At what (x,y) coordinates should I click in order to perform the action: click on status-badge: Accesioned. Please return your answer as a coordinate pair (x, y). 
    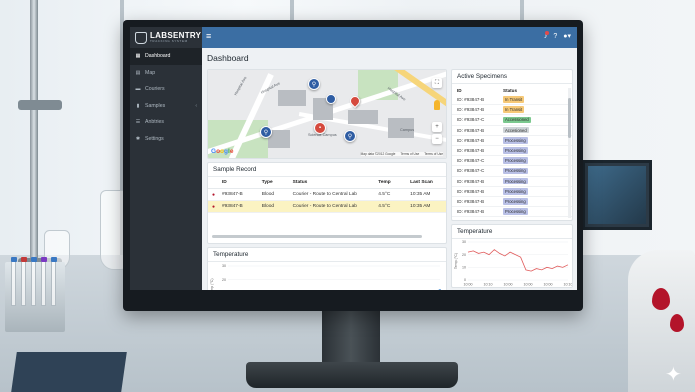
    Looking at the image, I should click on (516, 130).